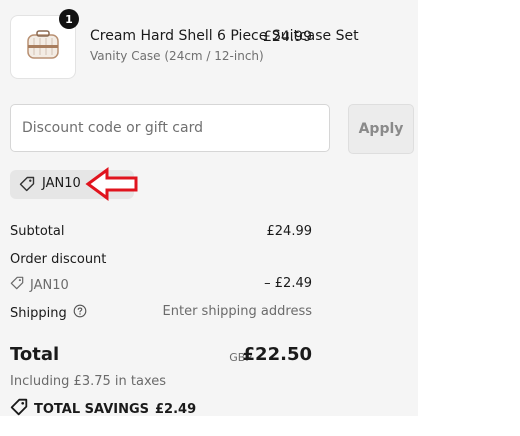  Describe the element at coordinates (224, 36) in the screenshot. I see `product-name: Cream Hard Shell 6 Piece Suitcase Set` at that location.